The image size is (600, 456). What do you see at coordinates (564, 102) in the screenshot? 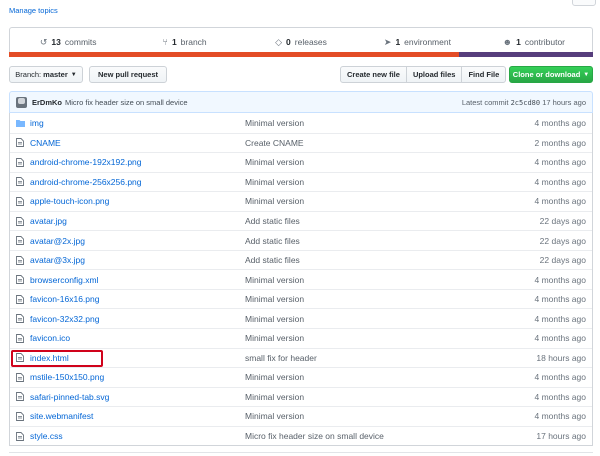
I see `commit-age: 17 hours ago` at bounding box center [564, 102].